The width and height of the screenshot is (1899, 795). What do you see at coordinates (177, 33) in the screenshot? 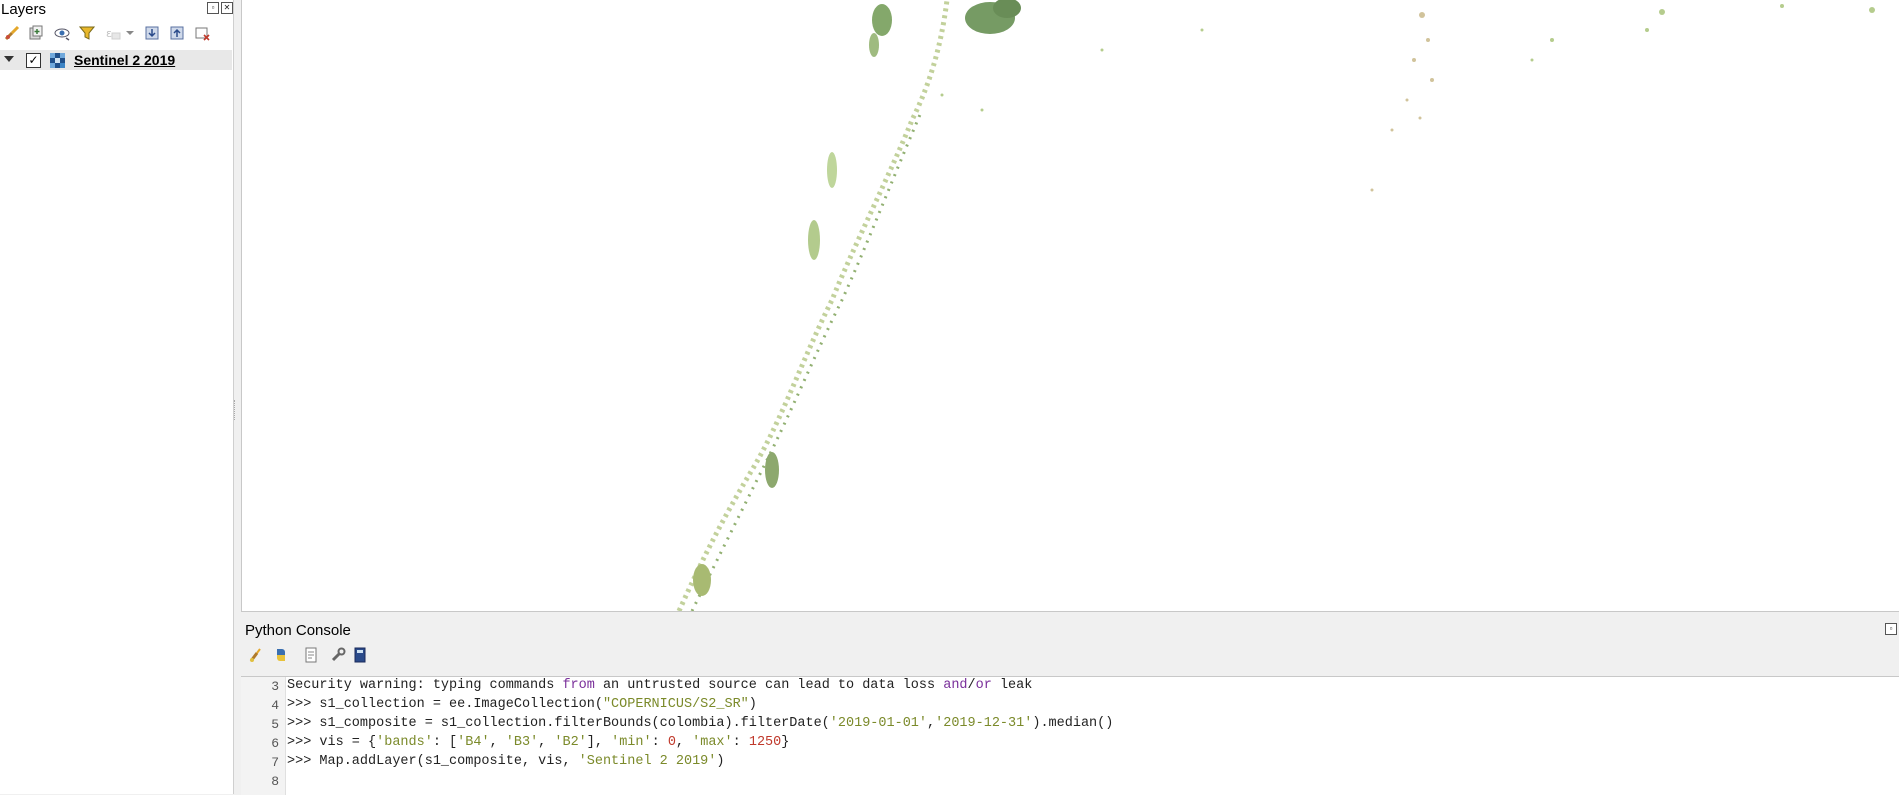
I see `collapse-all-icon` at bounding box center [177, 33].